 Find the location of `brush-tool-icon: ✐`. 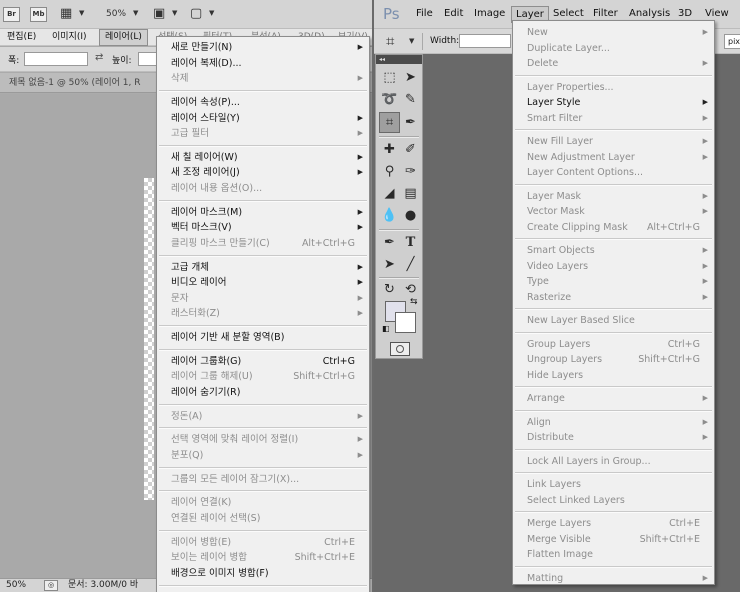

brush-tool-icon: ✐ is located at coordinates (410, 149).